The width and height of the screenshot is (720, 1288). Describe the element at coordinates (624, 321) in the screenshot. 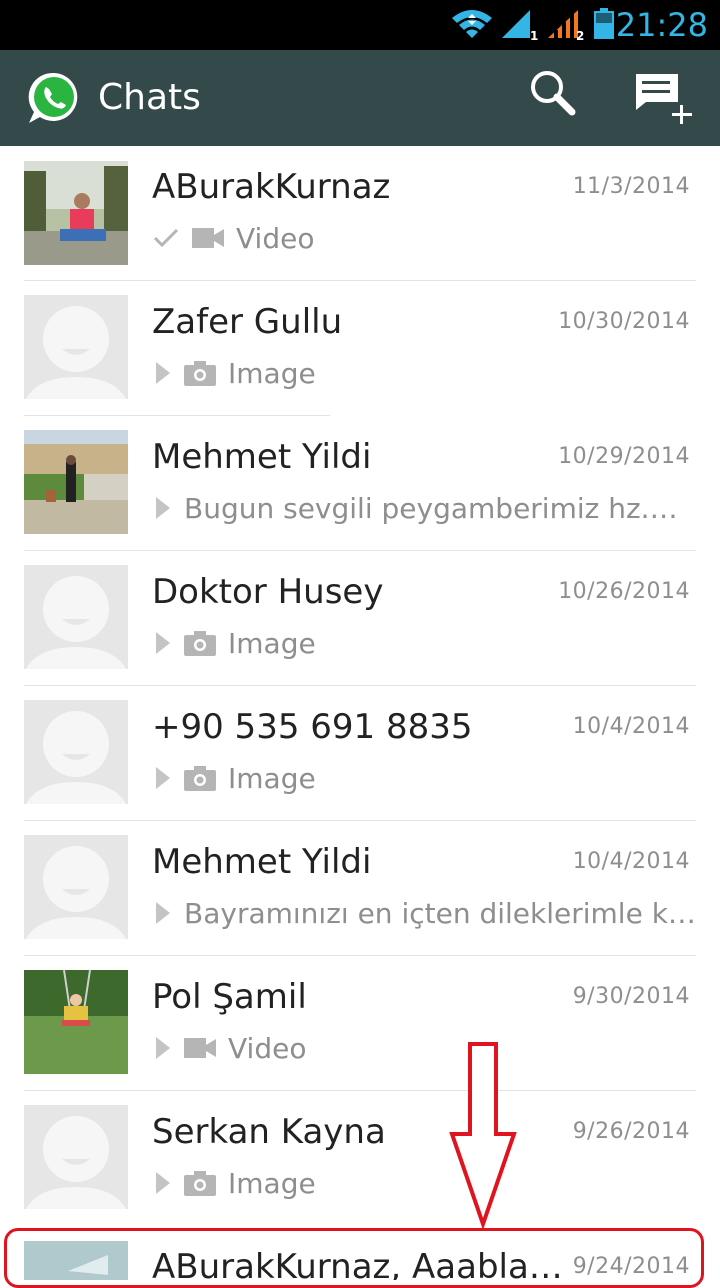

I see `chat-date: 10/30/2014` at that location.